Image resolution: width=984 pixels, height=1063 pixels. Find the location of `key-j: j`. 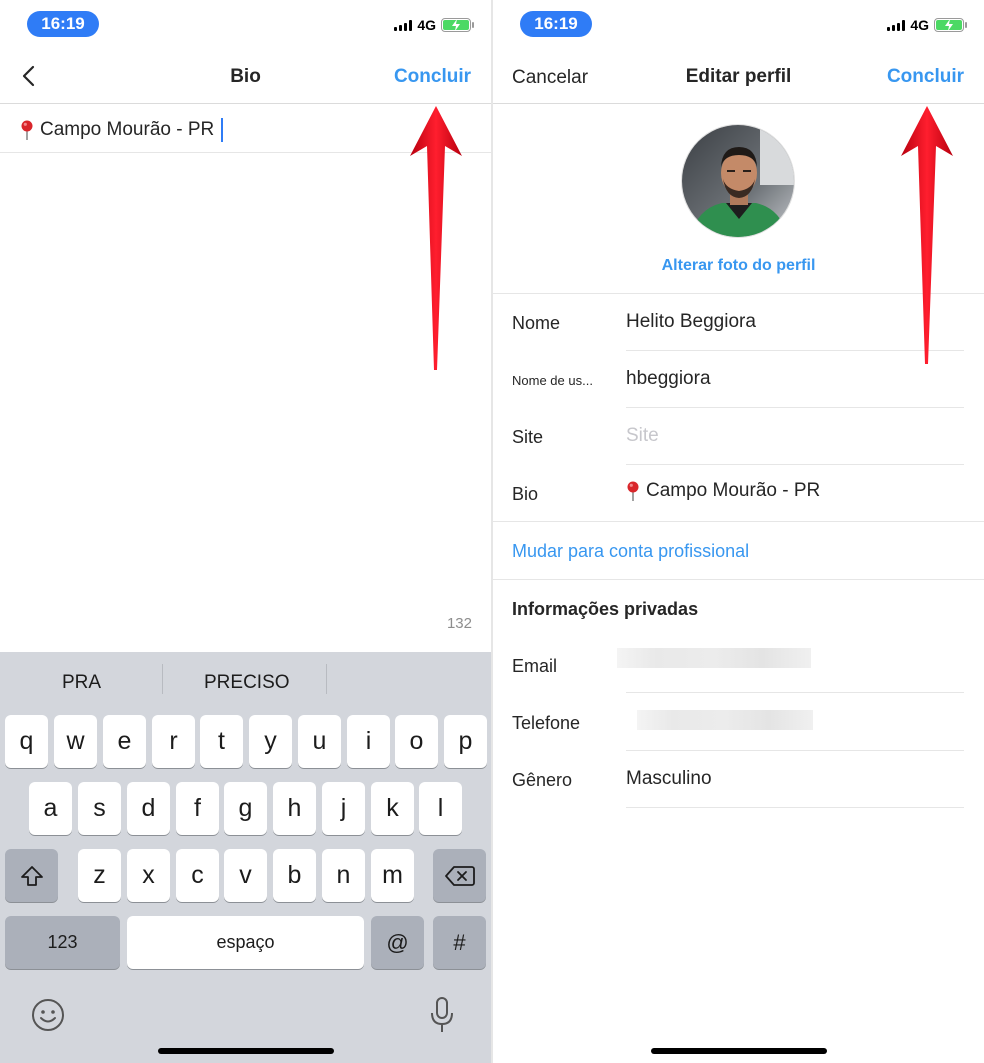

key-j: j is located at coordinates (343, 808).